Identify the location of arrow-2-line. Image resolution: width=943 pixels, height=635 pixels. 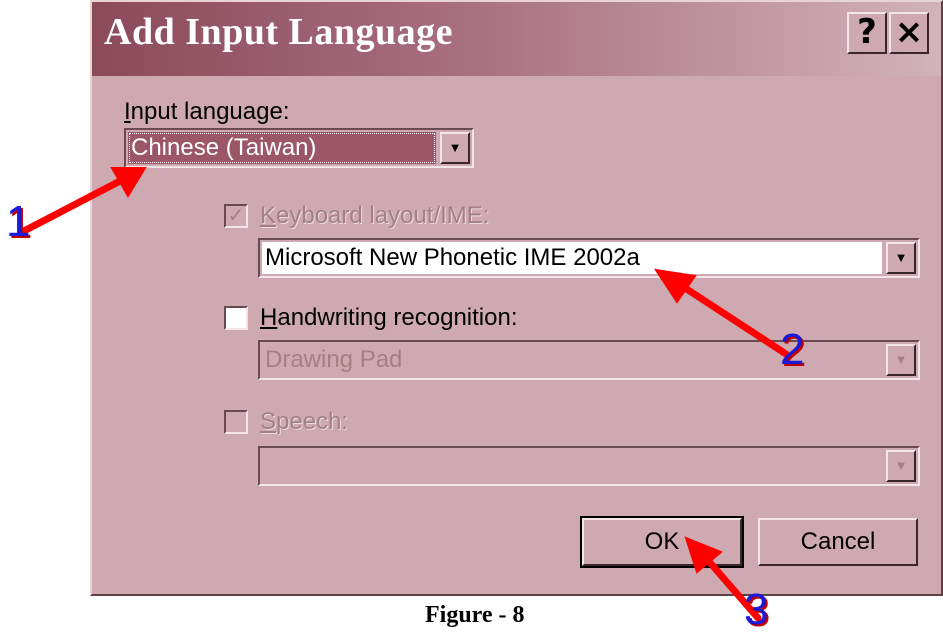
(734, 320).